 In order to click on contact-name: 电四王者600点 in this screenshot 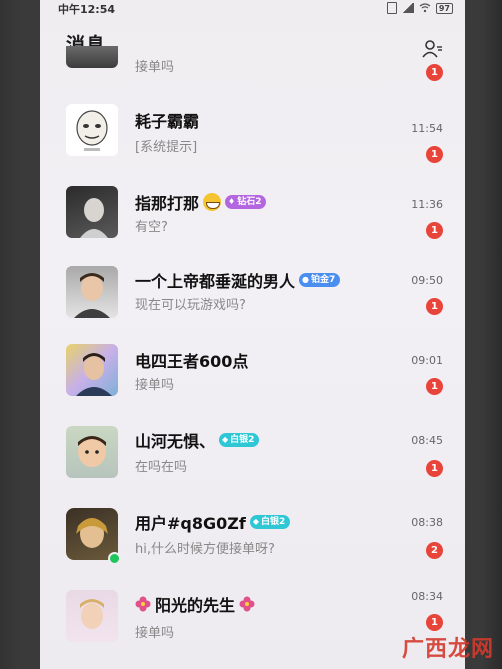, I will do `click(191, 360)`.